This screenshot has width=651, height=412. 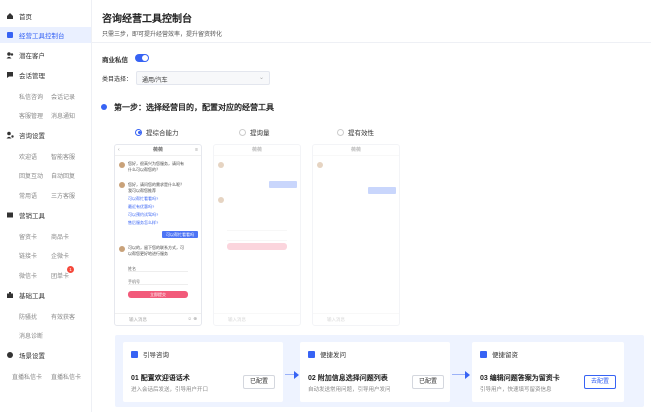 I want to click on card-header: 便捷留资, so click(x=499, y=354).